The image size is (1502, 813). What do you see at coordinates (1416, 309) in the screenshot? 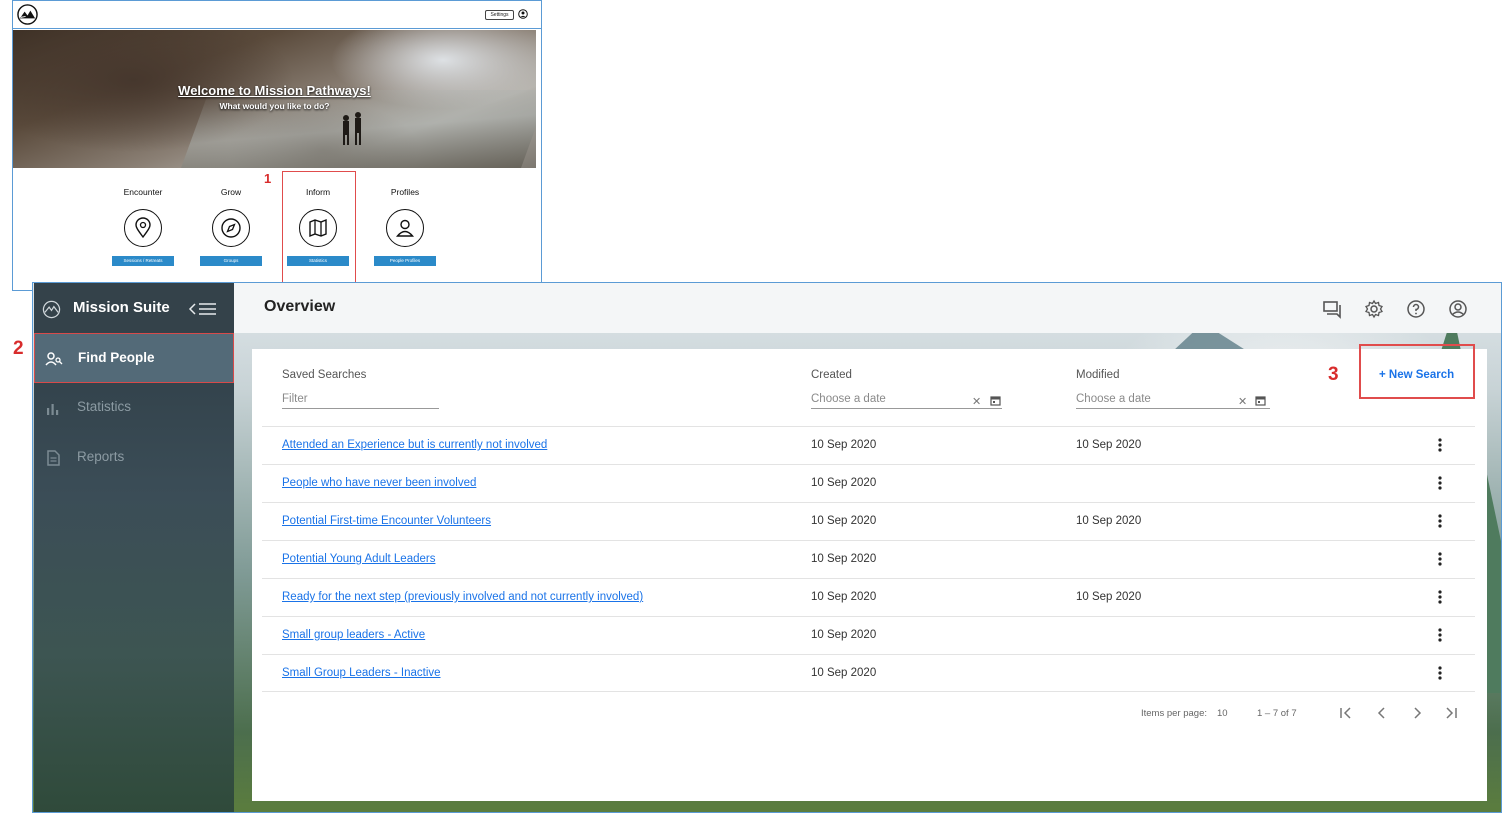
I see `help-icon` at bounding box center [1416, 309].